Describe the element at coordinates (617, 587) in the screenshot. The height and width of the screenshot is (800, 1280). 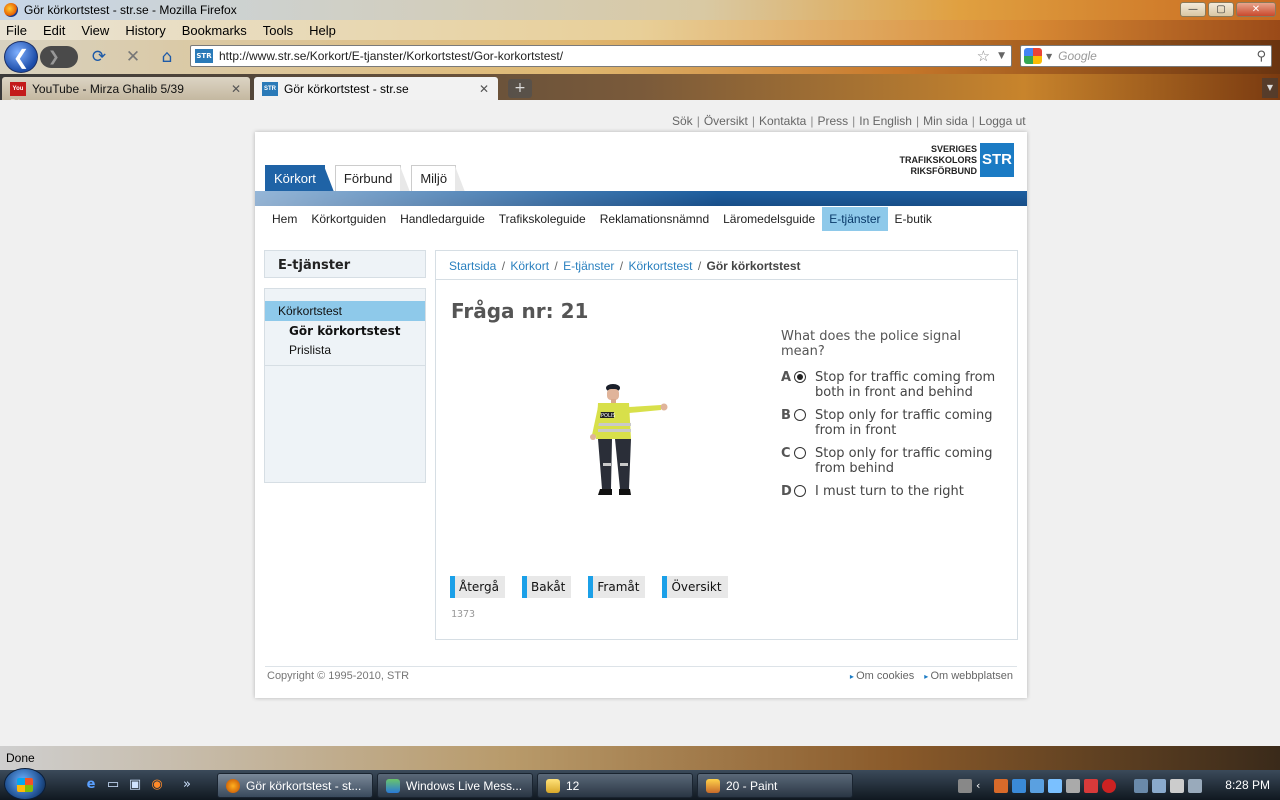
I see `framat-button: Framåt` at that location.